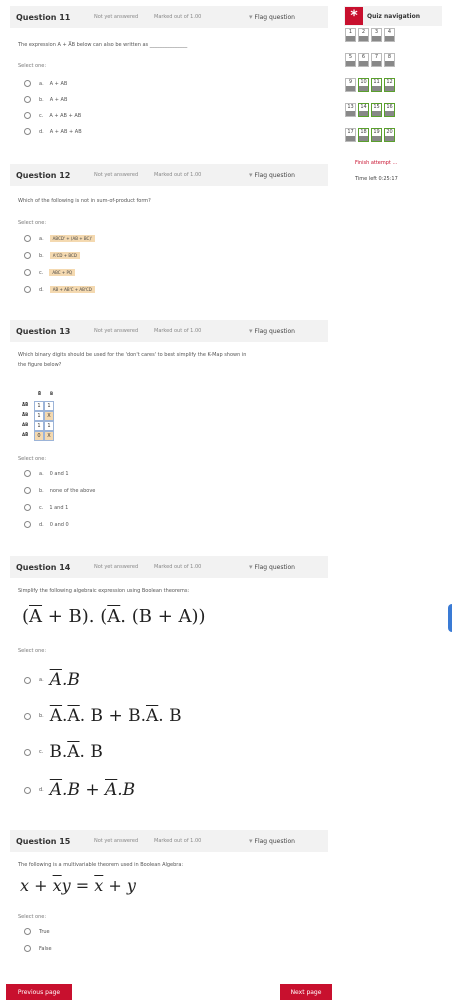  I want to click on quiz-nav-question-button: 6, so click(363, 60).